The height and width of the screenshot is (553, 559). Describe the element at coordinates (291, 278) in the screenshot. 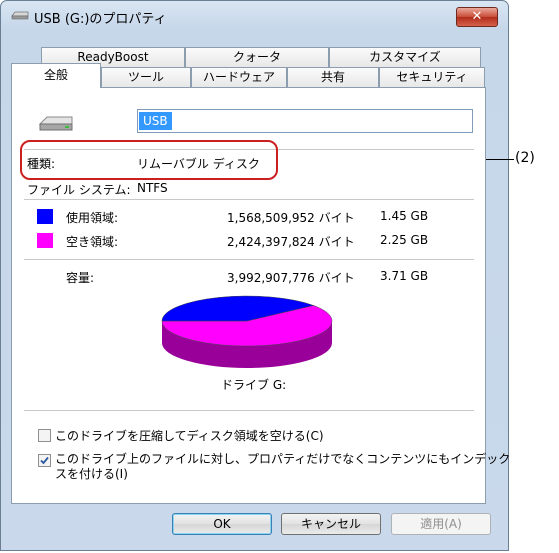

I see `capacity-bytes: 3,992,907,776 バイト` at that location.